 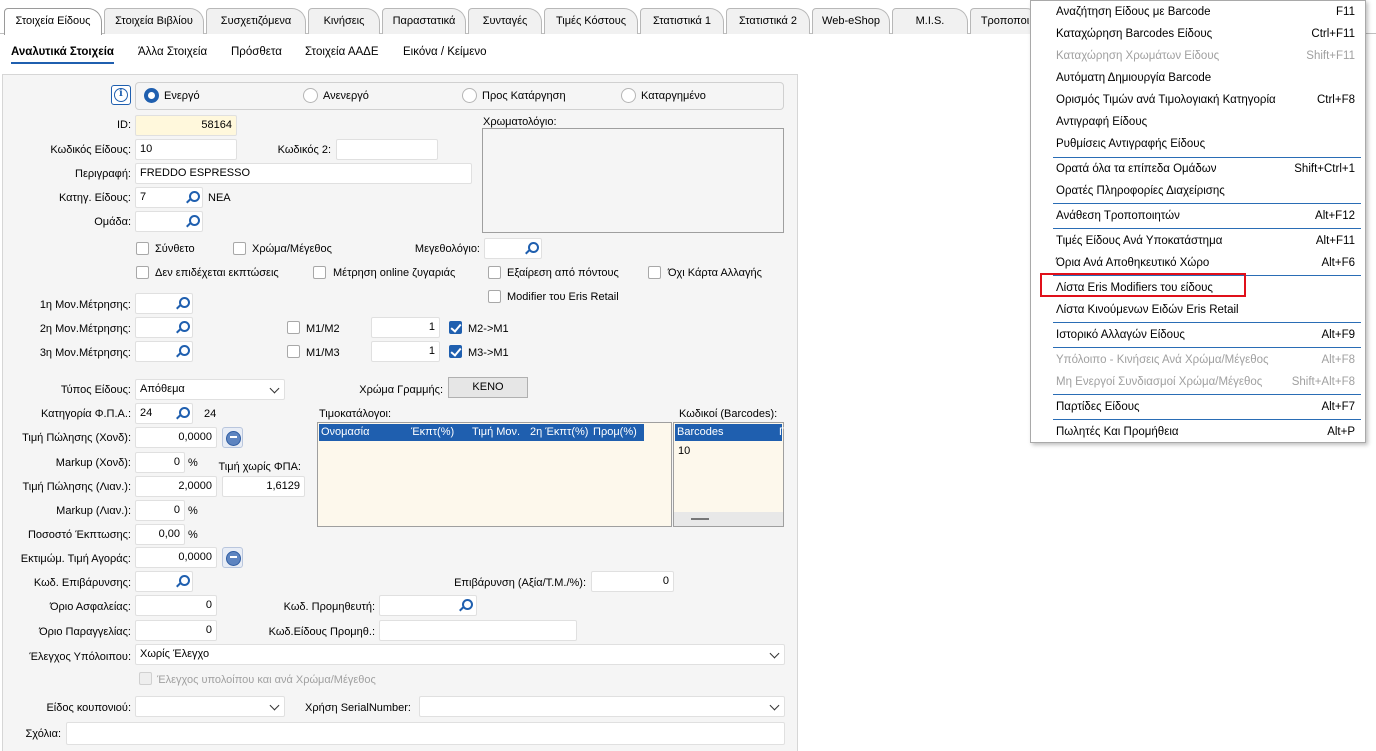 I want to click on serial-select, so click(x=602, y=706).